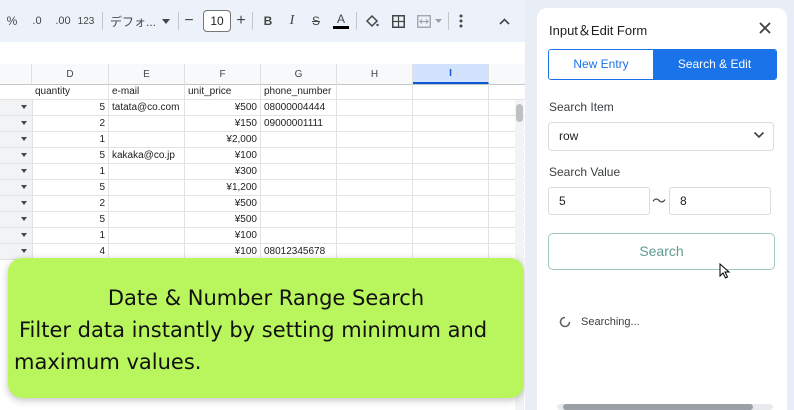 The width and height of the screenshot is (794, 410). Describe the element at coordinates (63, 21) in the screenshot. I see `increase-decimal-button: .00` at that location.